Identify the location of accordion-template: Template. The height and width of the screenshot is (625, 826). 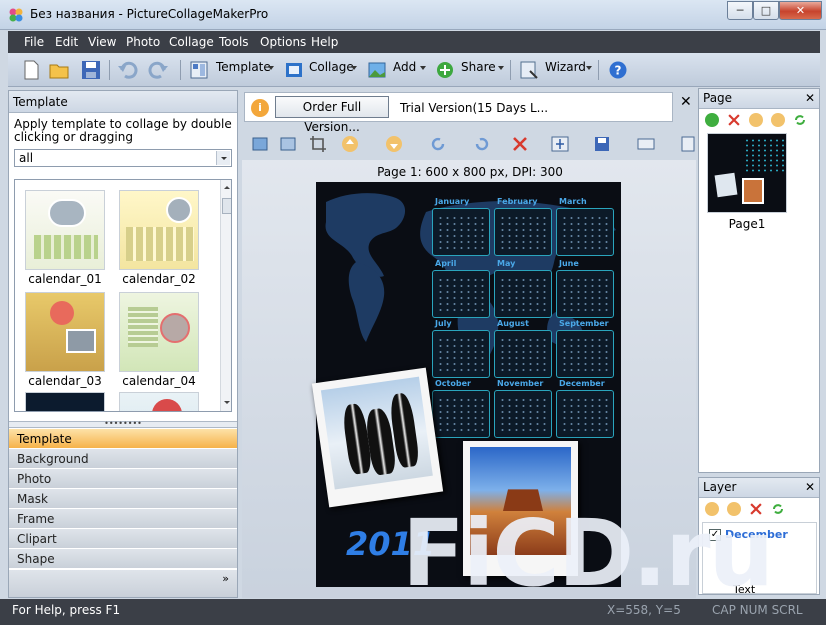
(123, 439).